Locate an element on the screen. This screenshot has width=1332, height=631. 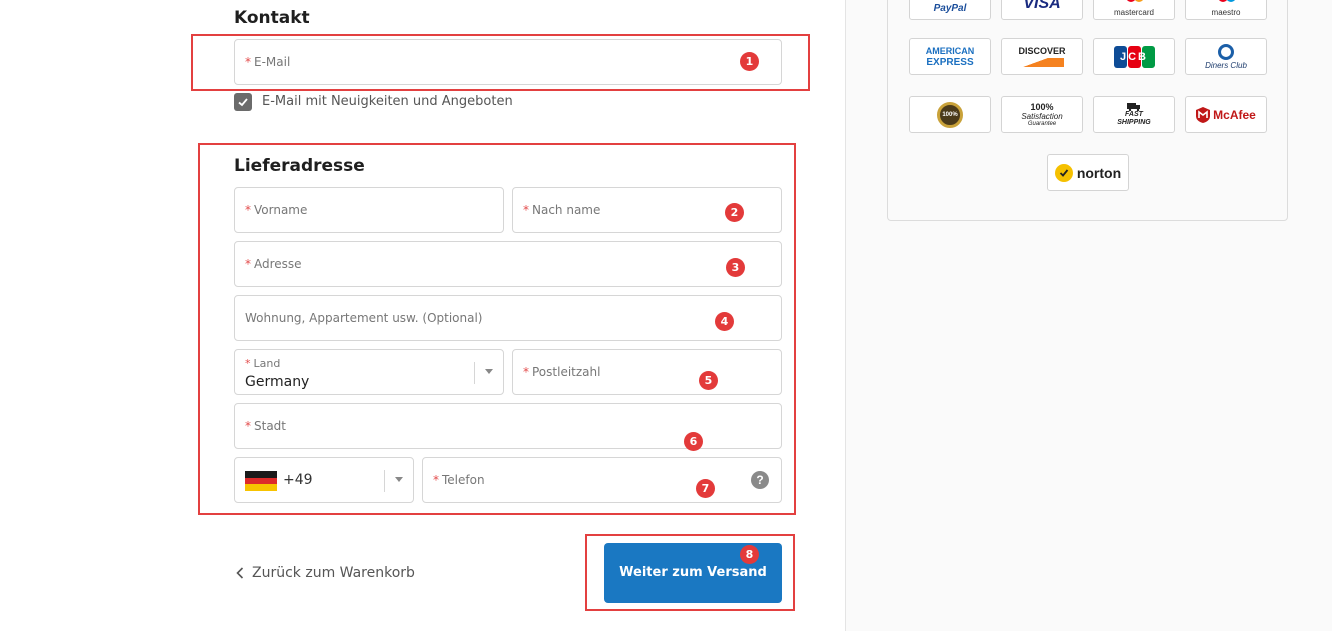
visa-logo: VISA is located at coordinates (1042, 10).